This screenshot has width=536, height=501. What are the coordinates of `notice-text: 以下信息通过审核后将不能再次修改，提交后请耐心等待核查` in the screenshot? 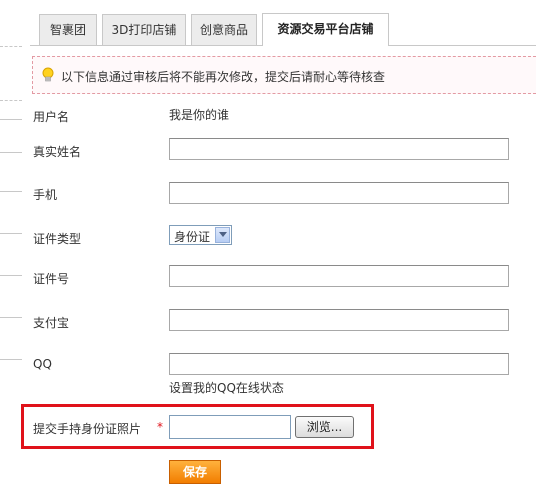 It's located at (223, 77).